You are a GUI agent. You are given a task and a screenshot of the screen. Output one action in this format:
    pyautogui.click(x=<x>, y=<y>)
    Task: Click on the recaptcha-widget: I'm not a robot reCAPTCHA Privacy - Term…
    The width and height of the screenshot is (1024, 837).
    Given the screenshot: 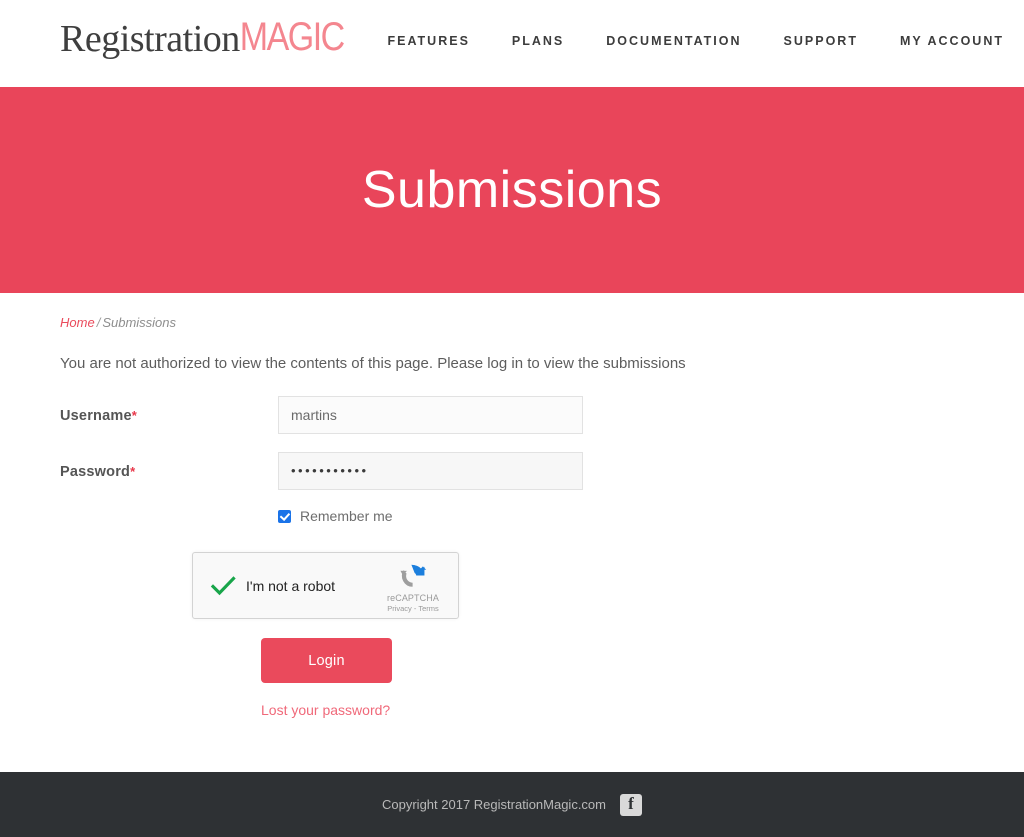 What is the action you would take?
    pyautogui.click(x=325, y=585)
    